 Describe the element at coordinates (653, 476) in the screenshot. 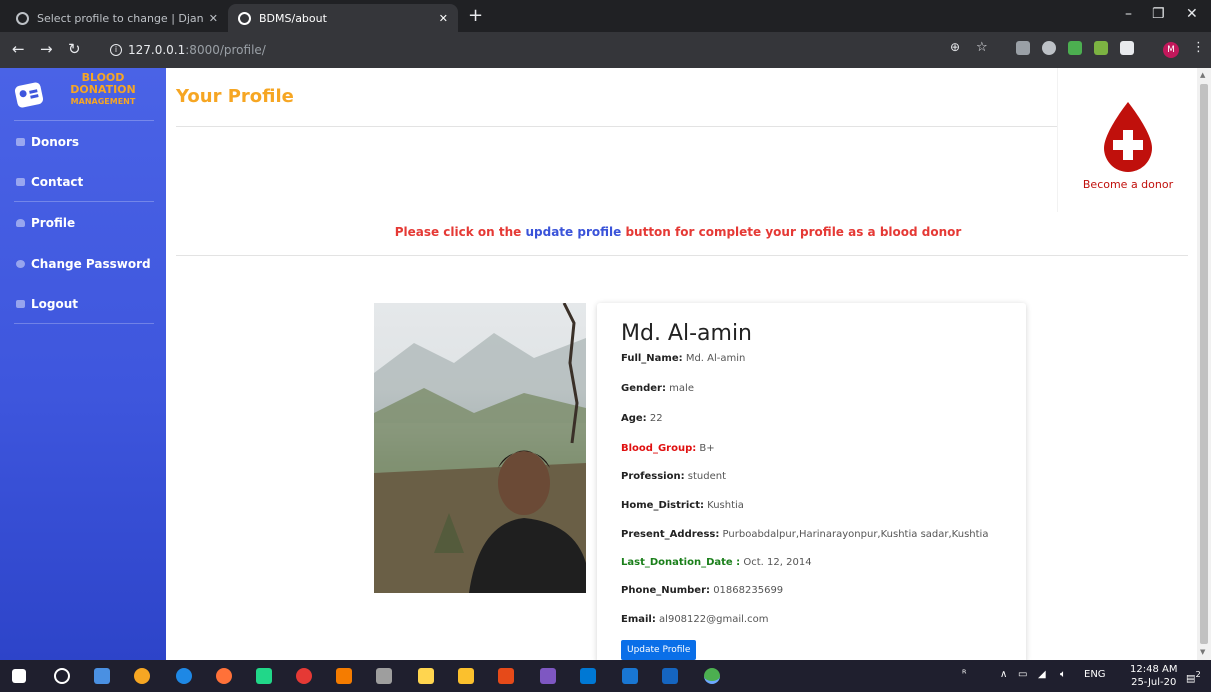

I see `field-label: Profession:` at that location.